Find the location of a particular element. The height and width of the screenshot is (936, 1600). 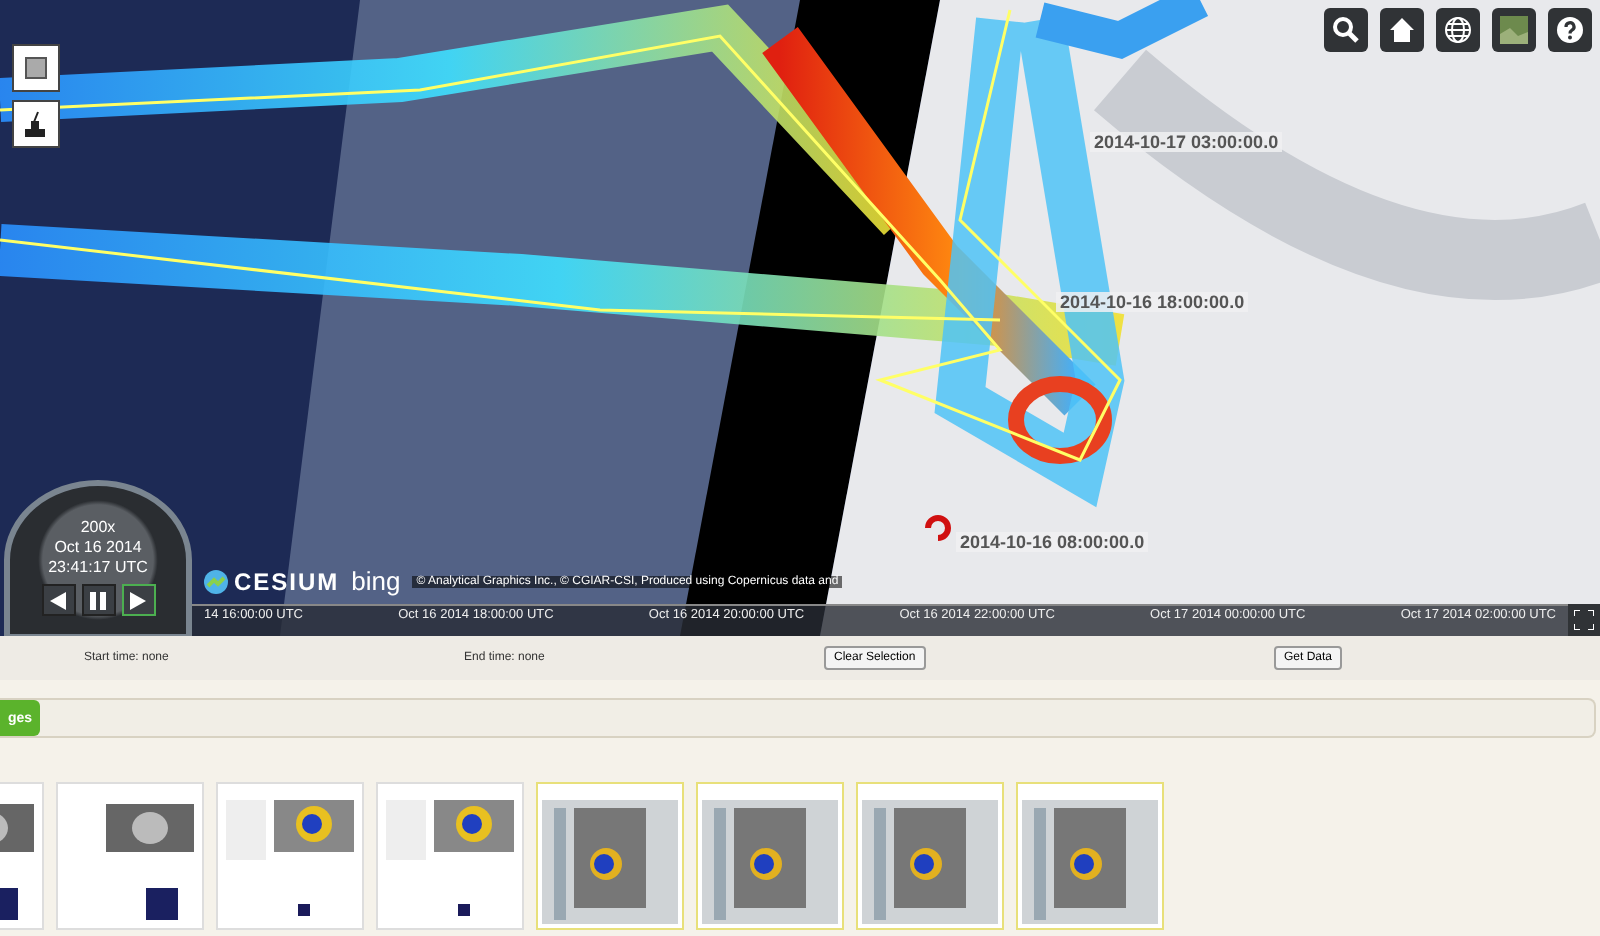

cesium-logo: CESIUM is located at coordinates (272, 581).